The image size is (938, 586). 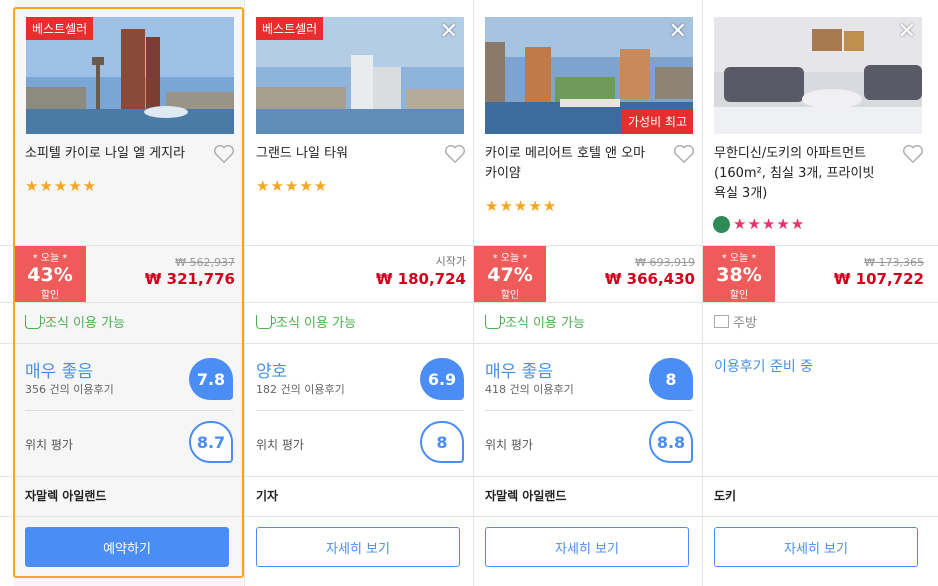 What do you see at coordinates (879, 279) in the screenshot?
I see `price: ₩ 107,722` at bounding box center [879, 279].